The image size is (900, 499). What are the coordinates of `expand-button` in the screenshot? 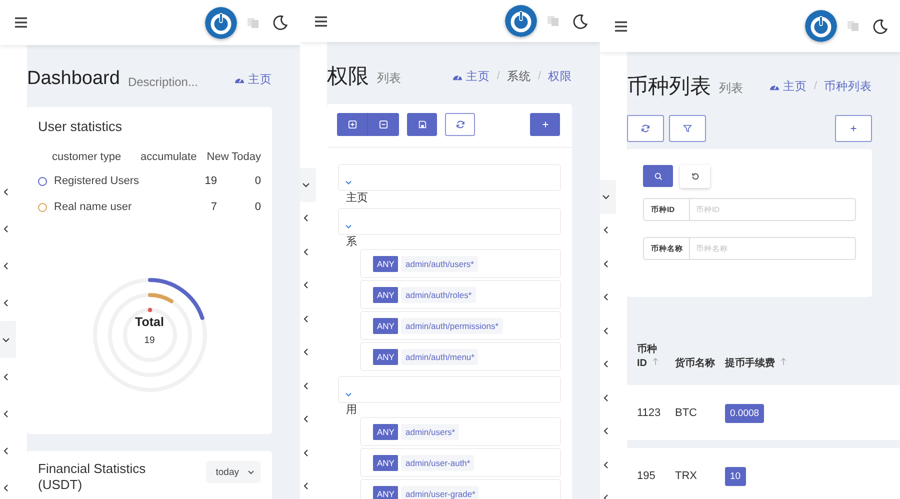 It's located at (352, 124).